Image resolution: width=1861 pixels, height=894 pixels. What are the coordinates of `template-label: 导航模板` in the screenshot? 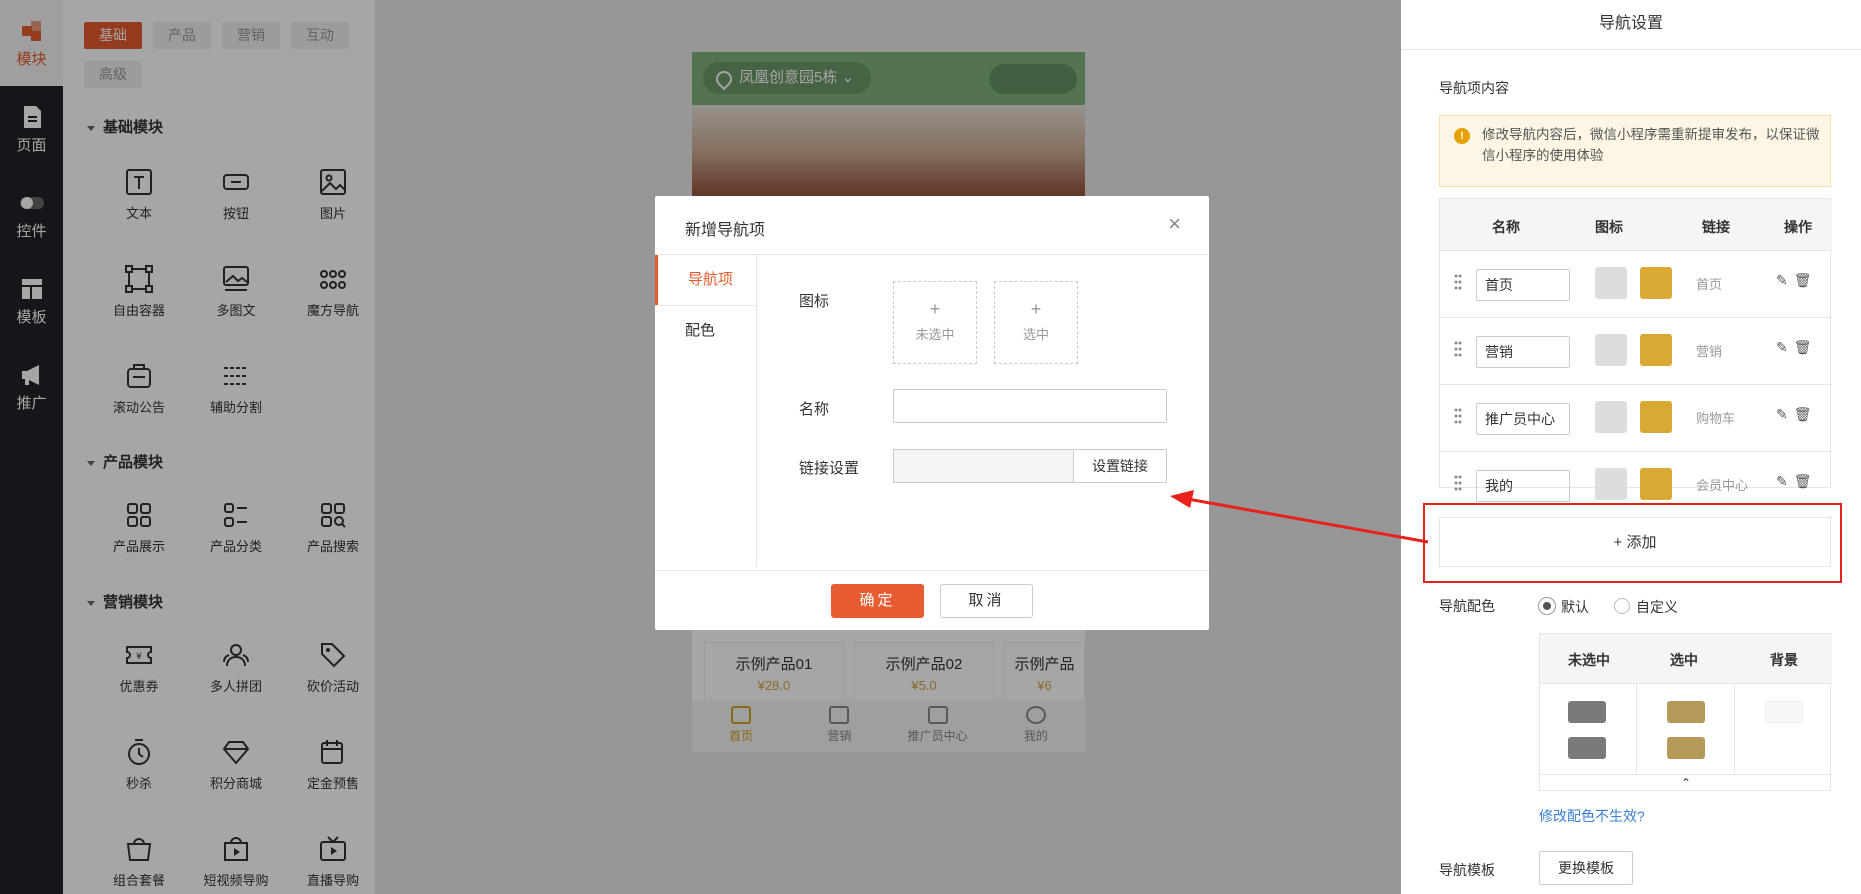 It's located at (1467, 870).